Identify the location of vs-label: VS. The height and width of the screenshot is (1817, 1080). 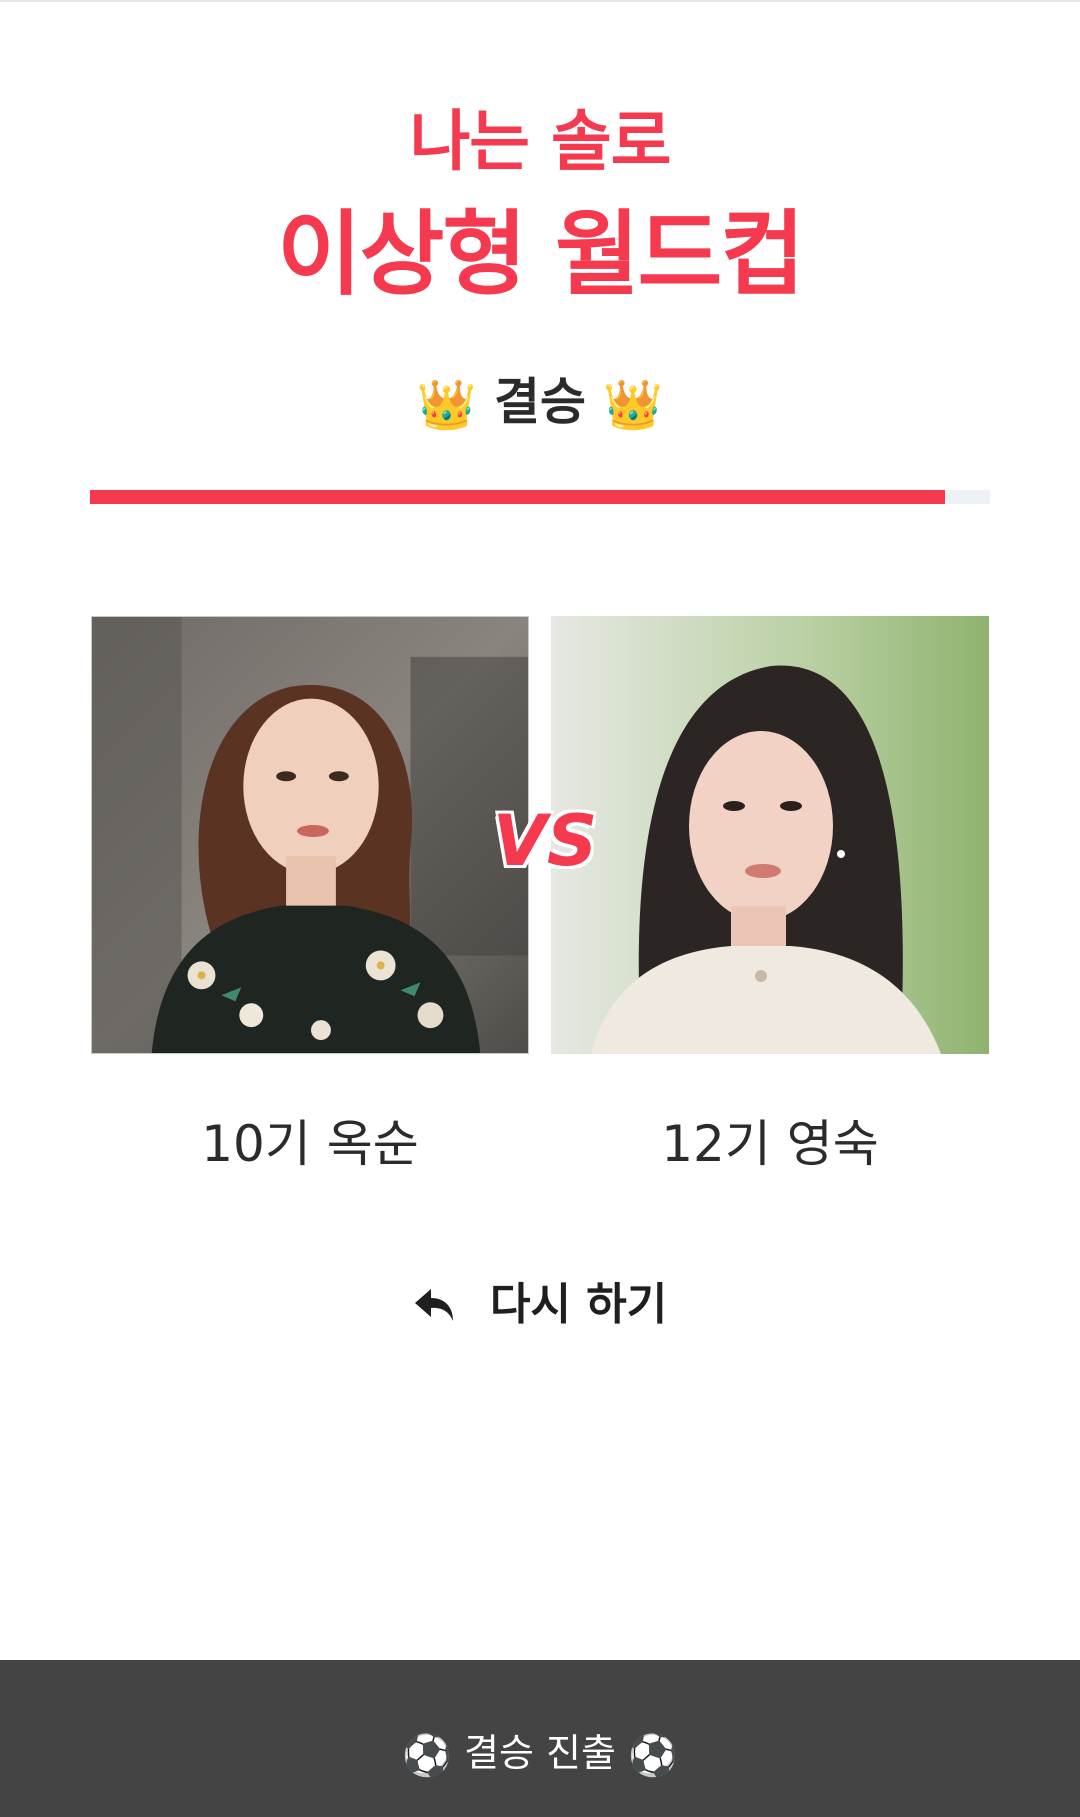
(545, 841).